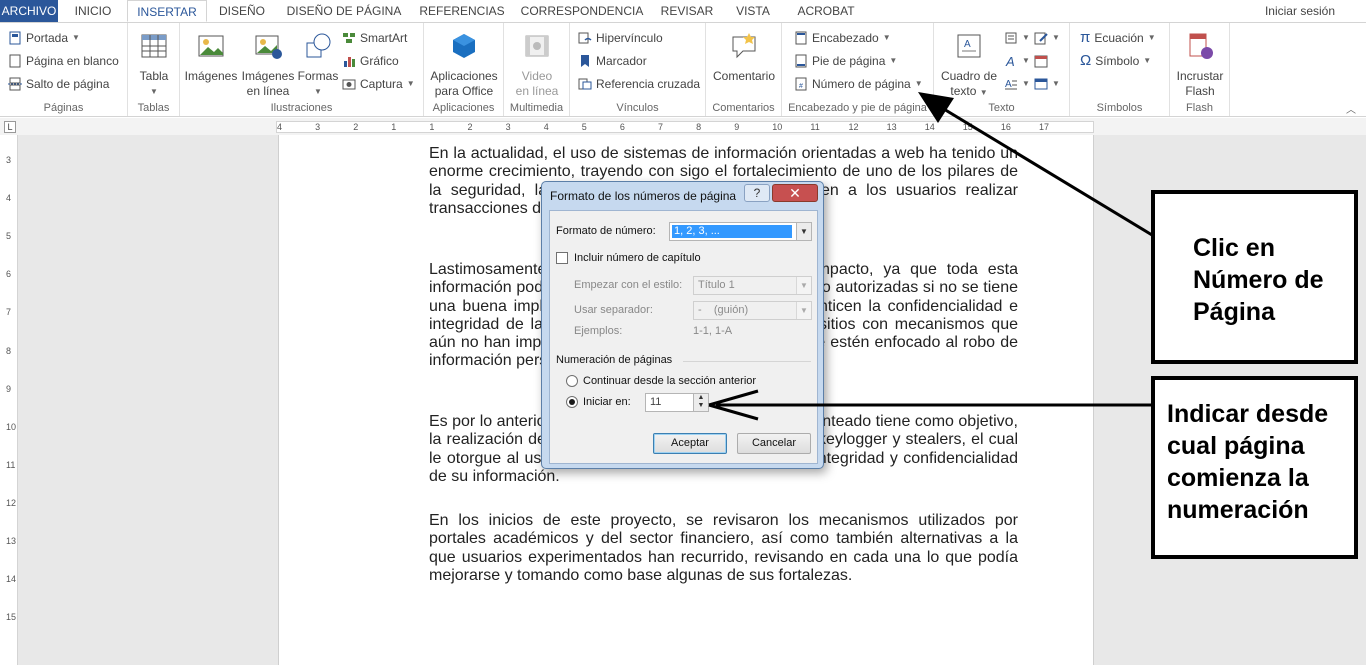 The image size is (1366, 665). What do you see at coordinates (1234, 248) in the screenshot?
I see `callout1-line1: Clic en` at bounding box center [1234, 248].